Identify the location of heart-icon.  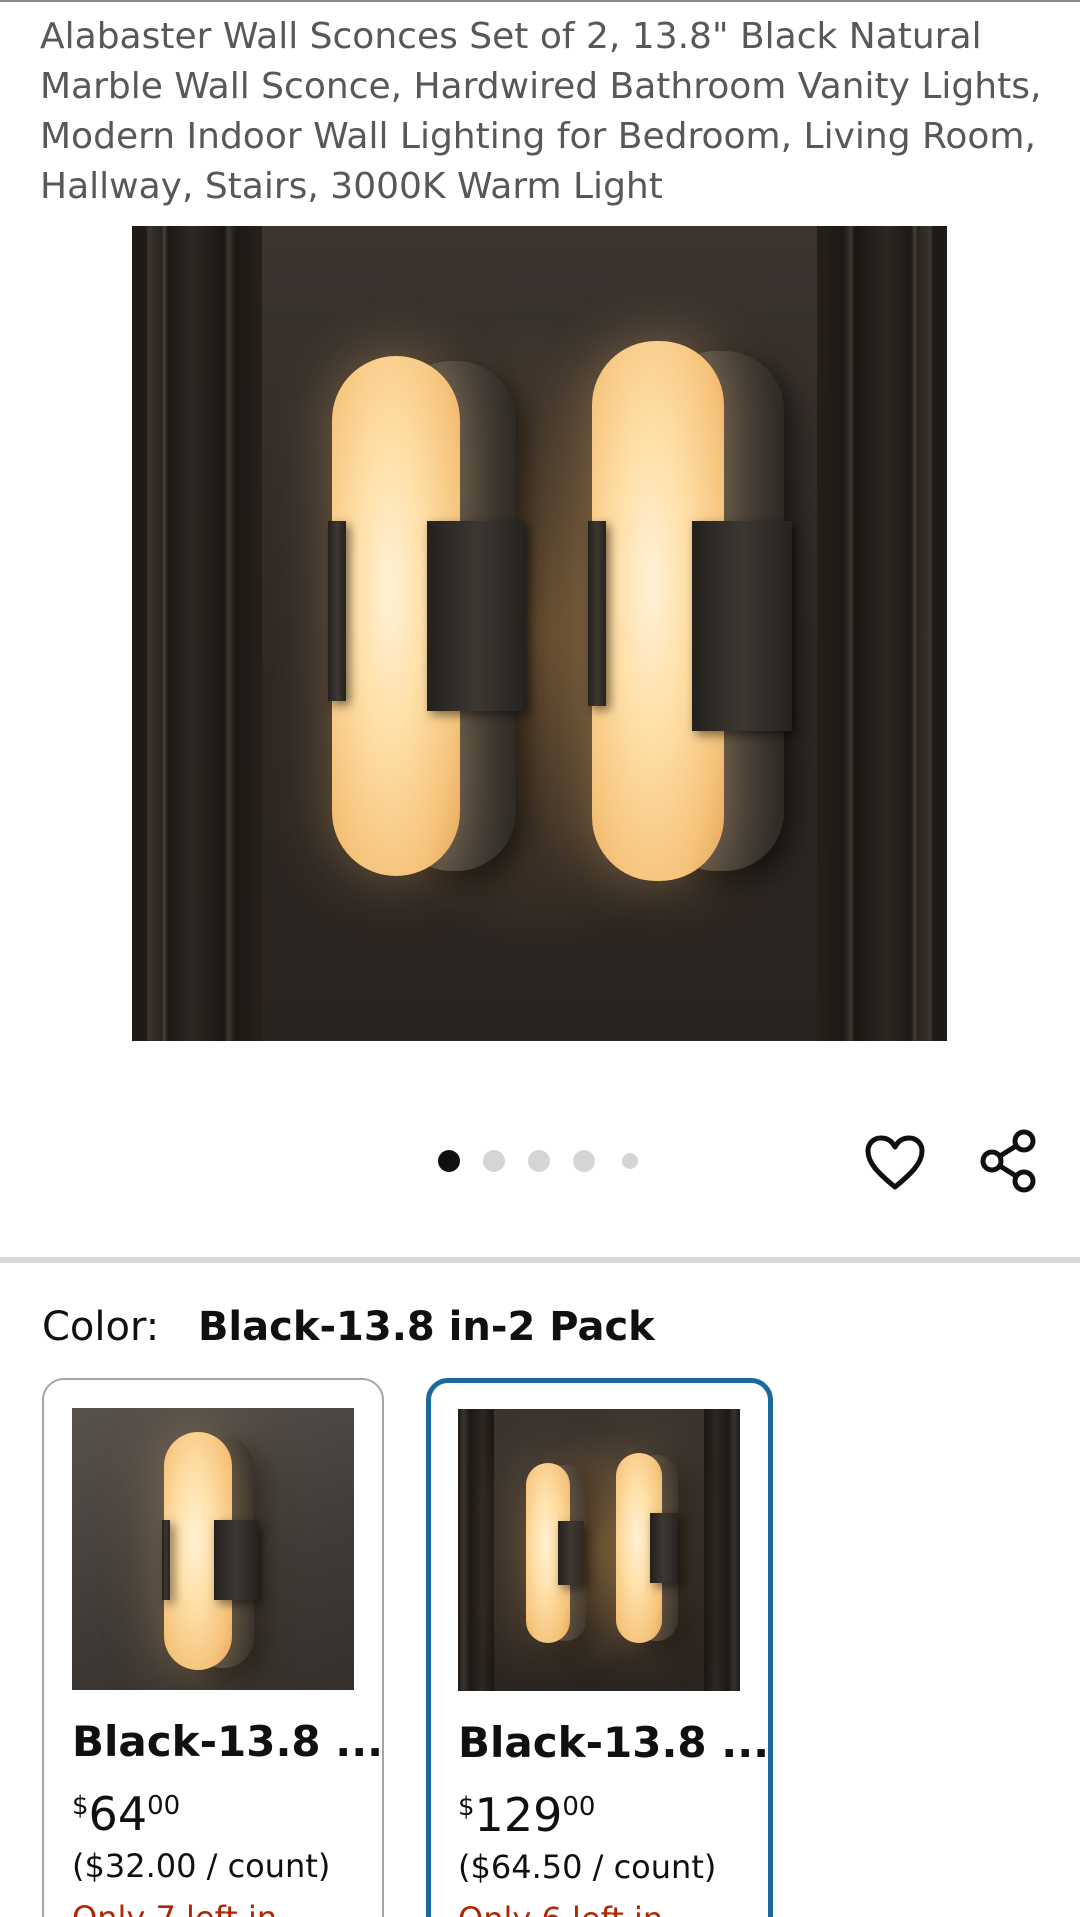
(895, 1162).